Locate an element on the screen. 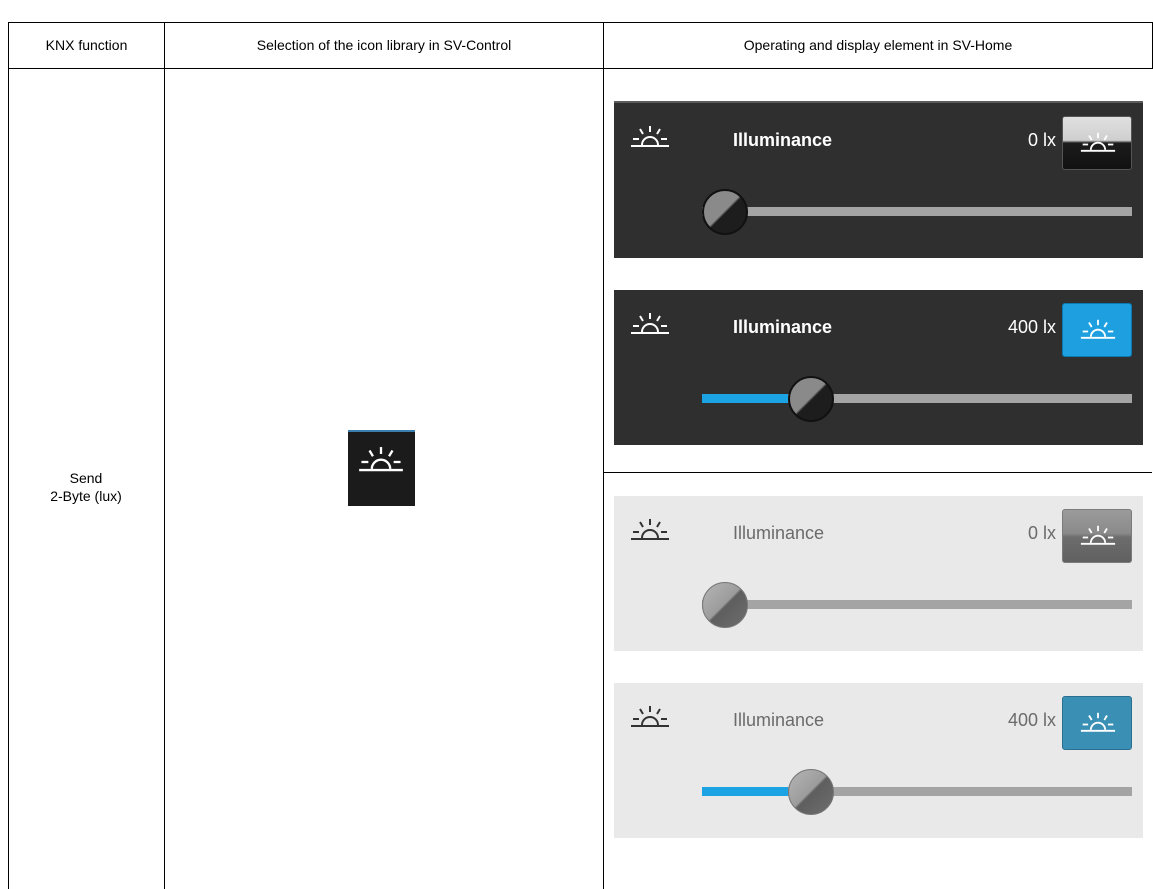 The width and height of the screenshot is (1153, 889). illuminance-panel-dark-on: Illuminance 400 lx is located at coordinates (878, 367).